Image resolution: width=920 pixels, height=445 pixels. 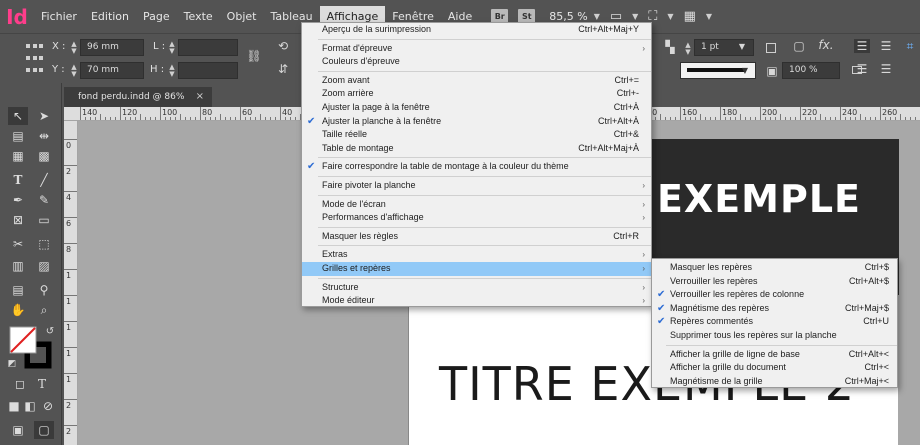 What do you see at coordinates (476, 30) in the screenshot?
I see `menu-item-apercu-de-la-surimpression: Aperçu de la surimpression Ctrl+Alt+Maj+Y` at bounding box center [476, 30].